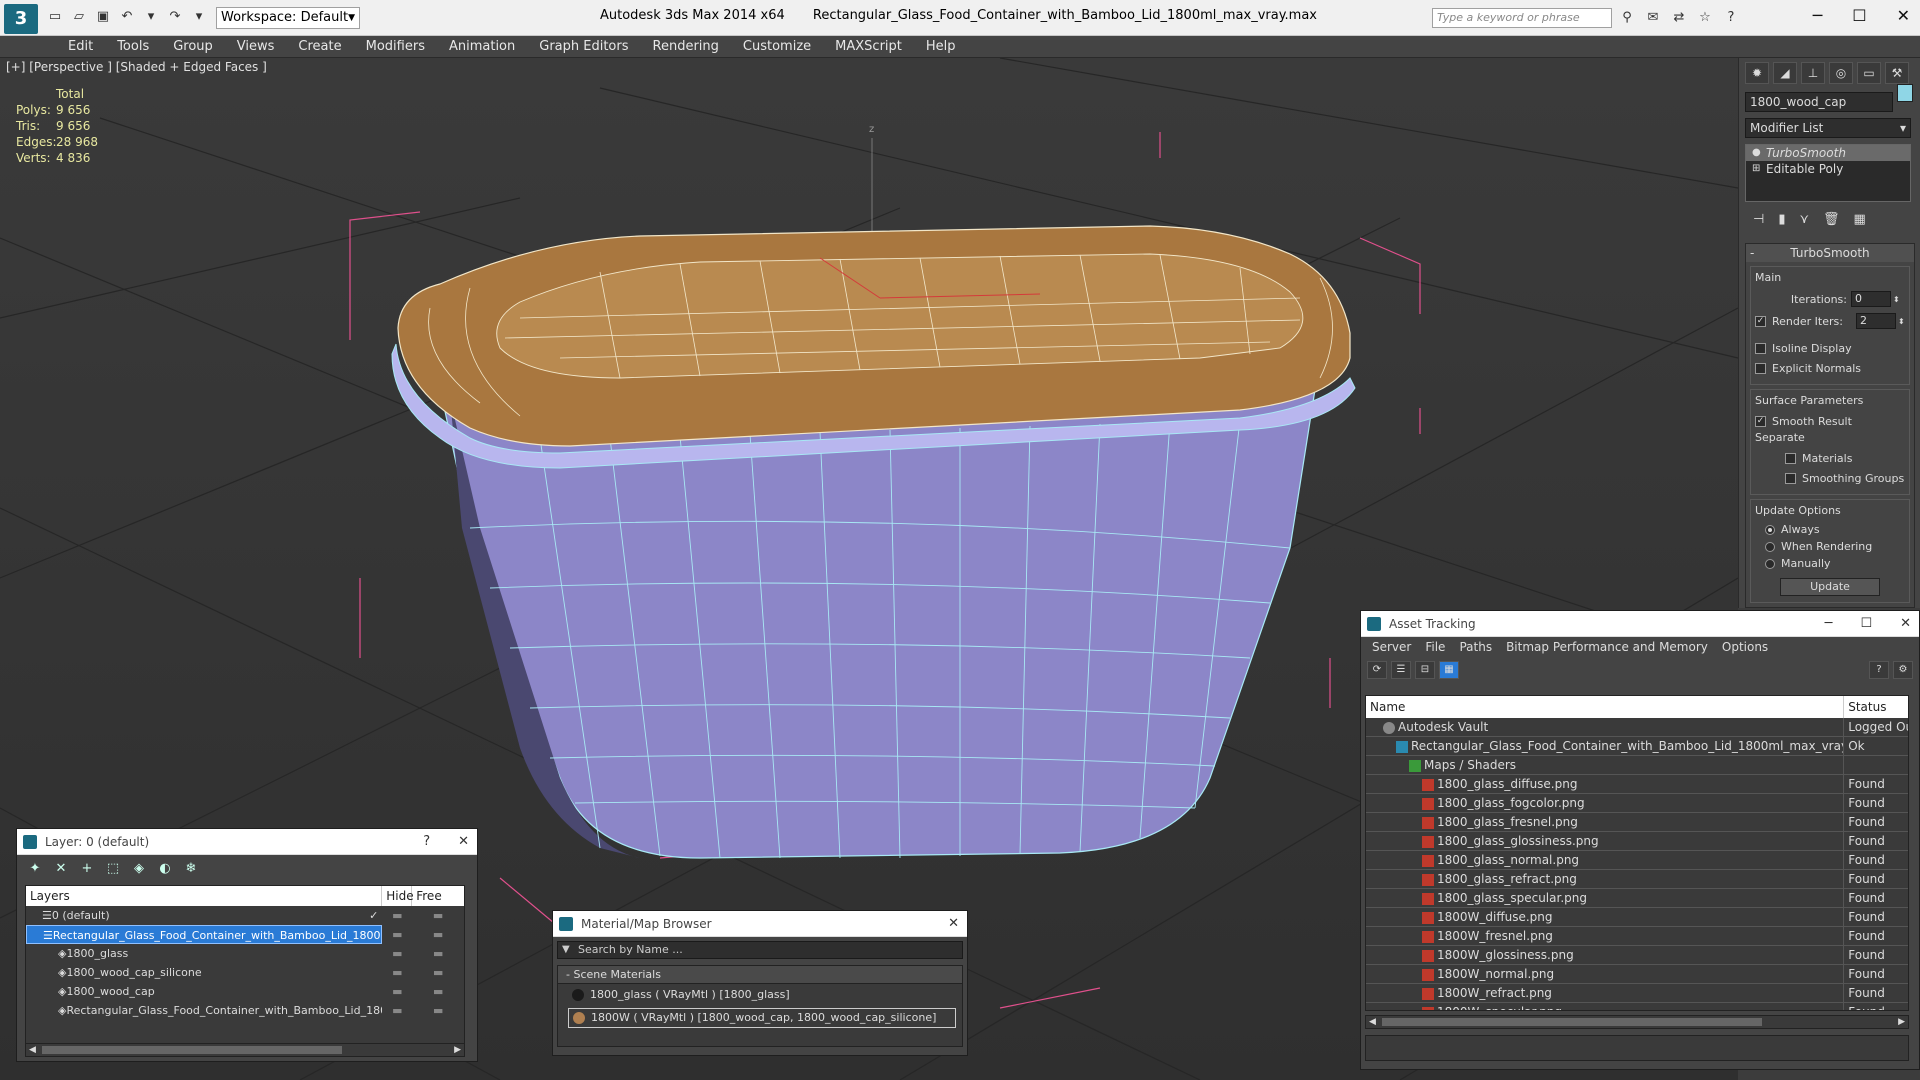  Describe the element at coordinates (245, 972) in the screenshot. I see `layer-row: ◈ 1800_wood_cap_silicone ▬ ▬` at that location.